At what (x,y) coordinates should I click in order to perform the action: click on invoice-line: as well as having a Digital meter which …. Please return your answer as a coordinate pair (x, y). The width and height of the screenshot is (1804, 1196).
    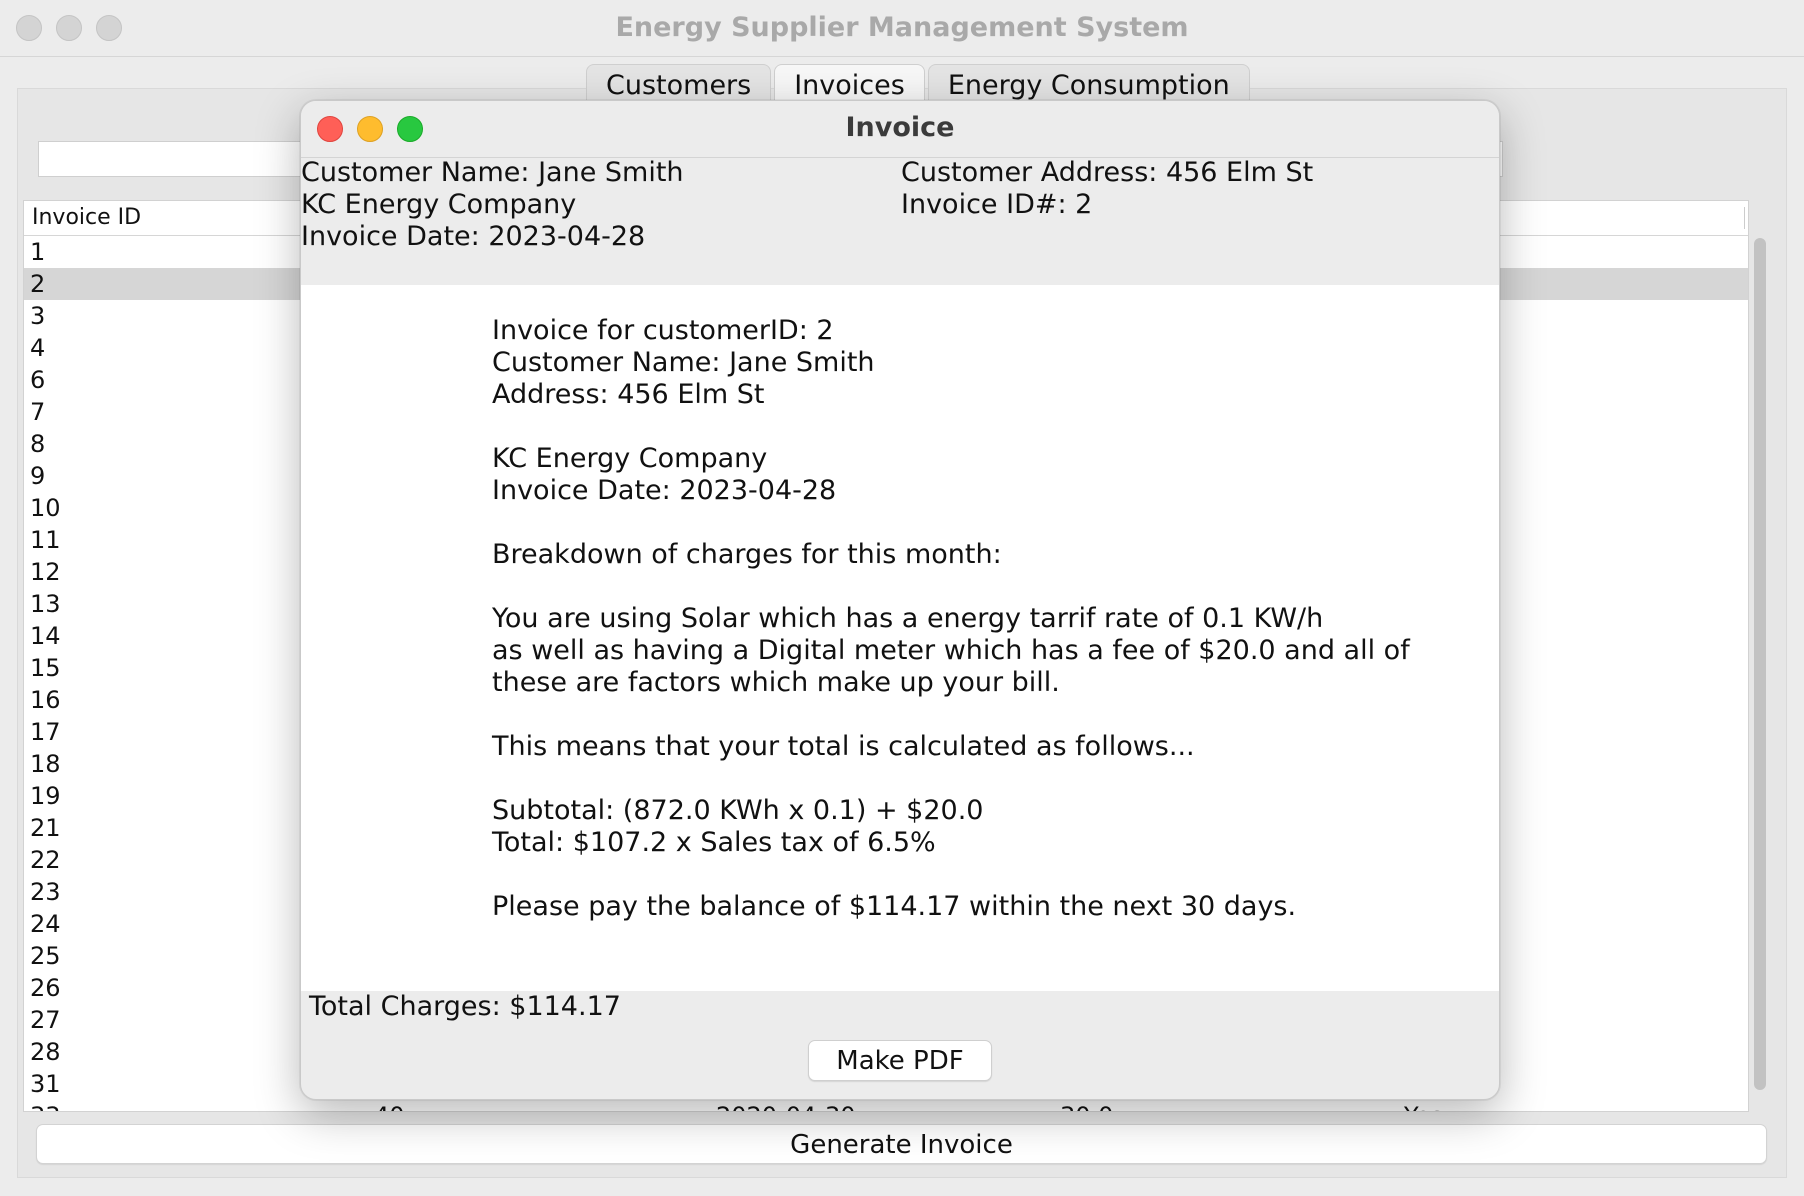
    Looking at the image, I should click on (951, 650).